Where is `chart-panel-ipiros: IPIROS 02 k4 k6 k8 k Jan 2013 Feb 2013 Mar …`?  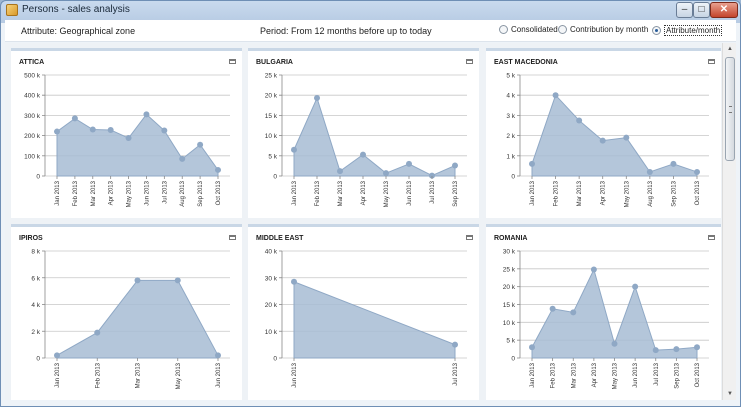 chart-panel-ipiros: IPIROS 02 k4 k6 k8 k Jan 2013 Feb 2013 Mar … is located at coordinates (126, 312).